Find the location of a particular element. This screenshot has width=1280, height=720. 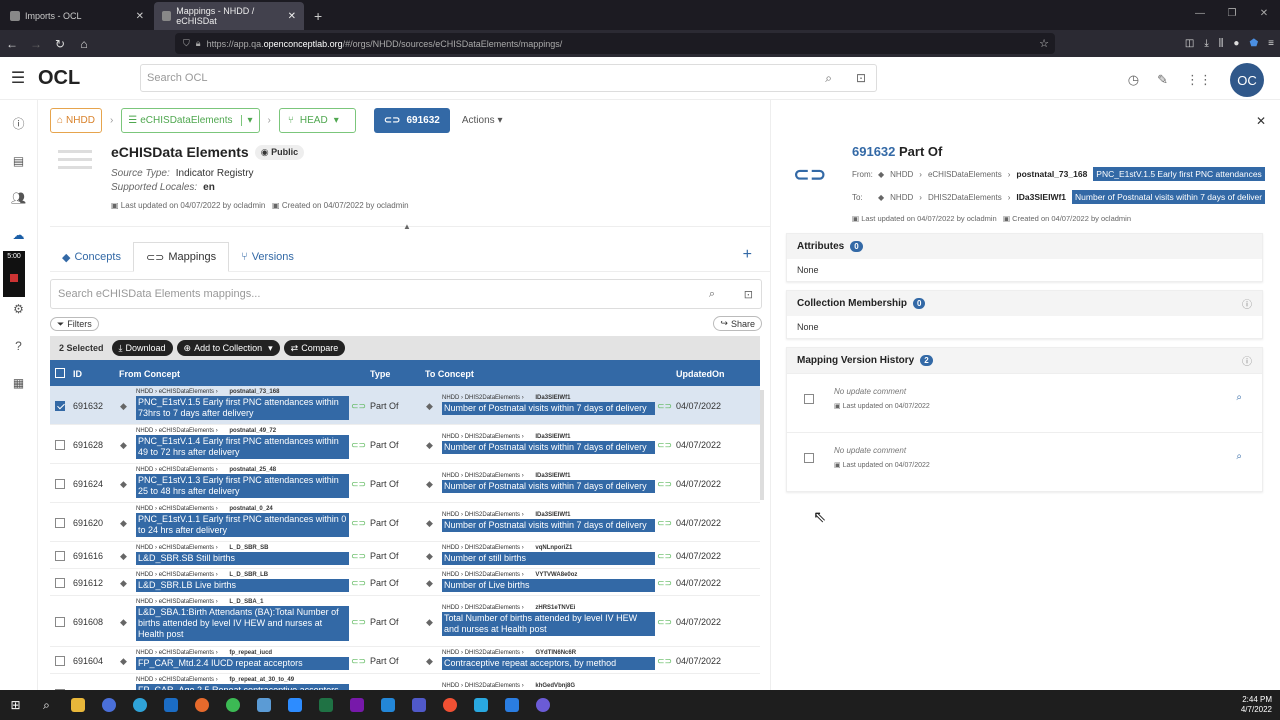

collapse-caret-icon: ▲ is located at coordinates (407, 226).